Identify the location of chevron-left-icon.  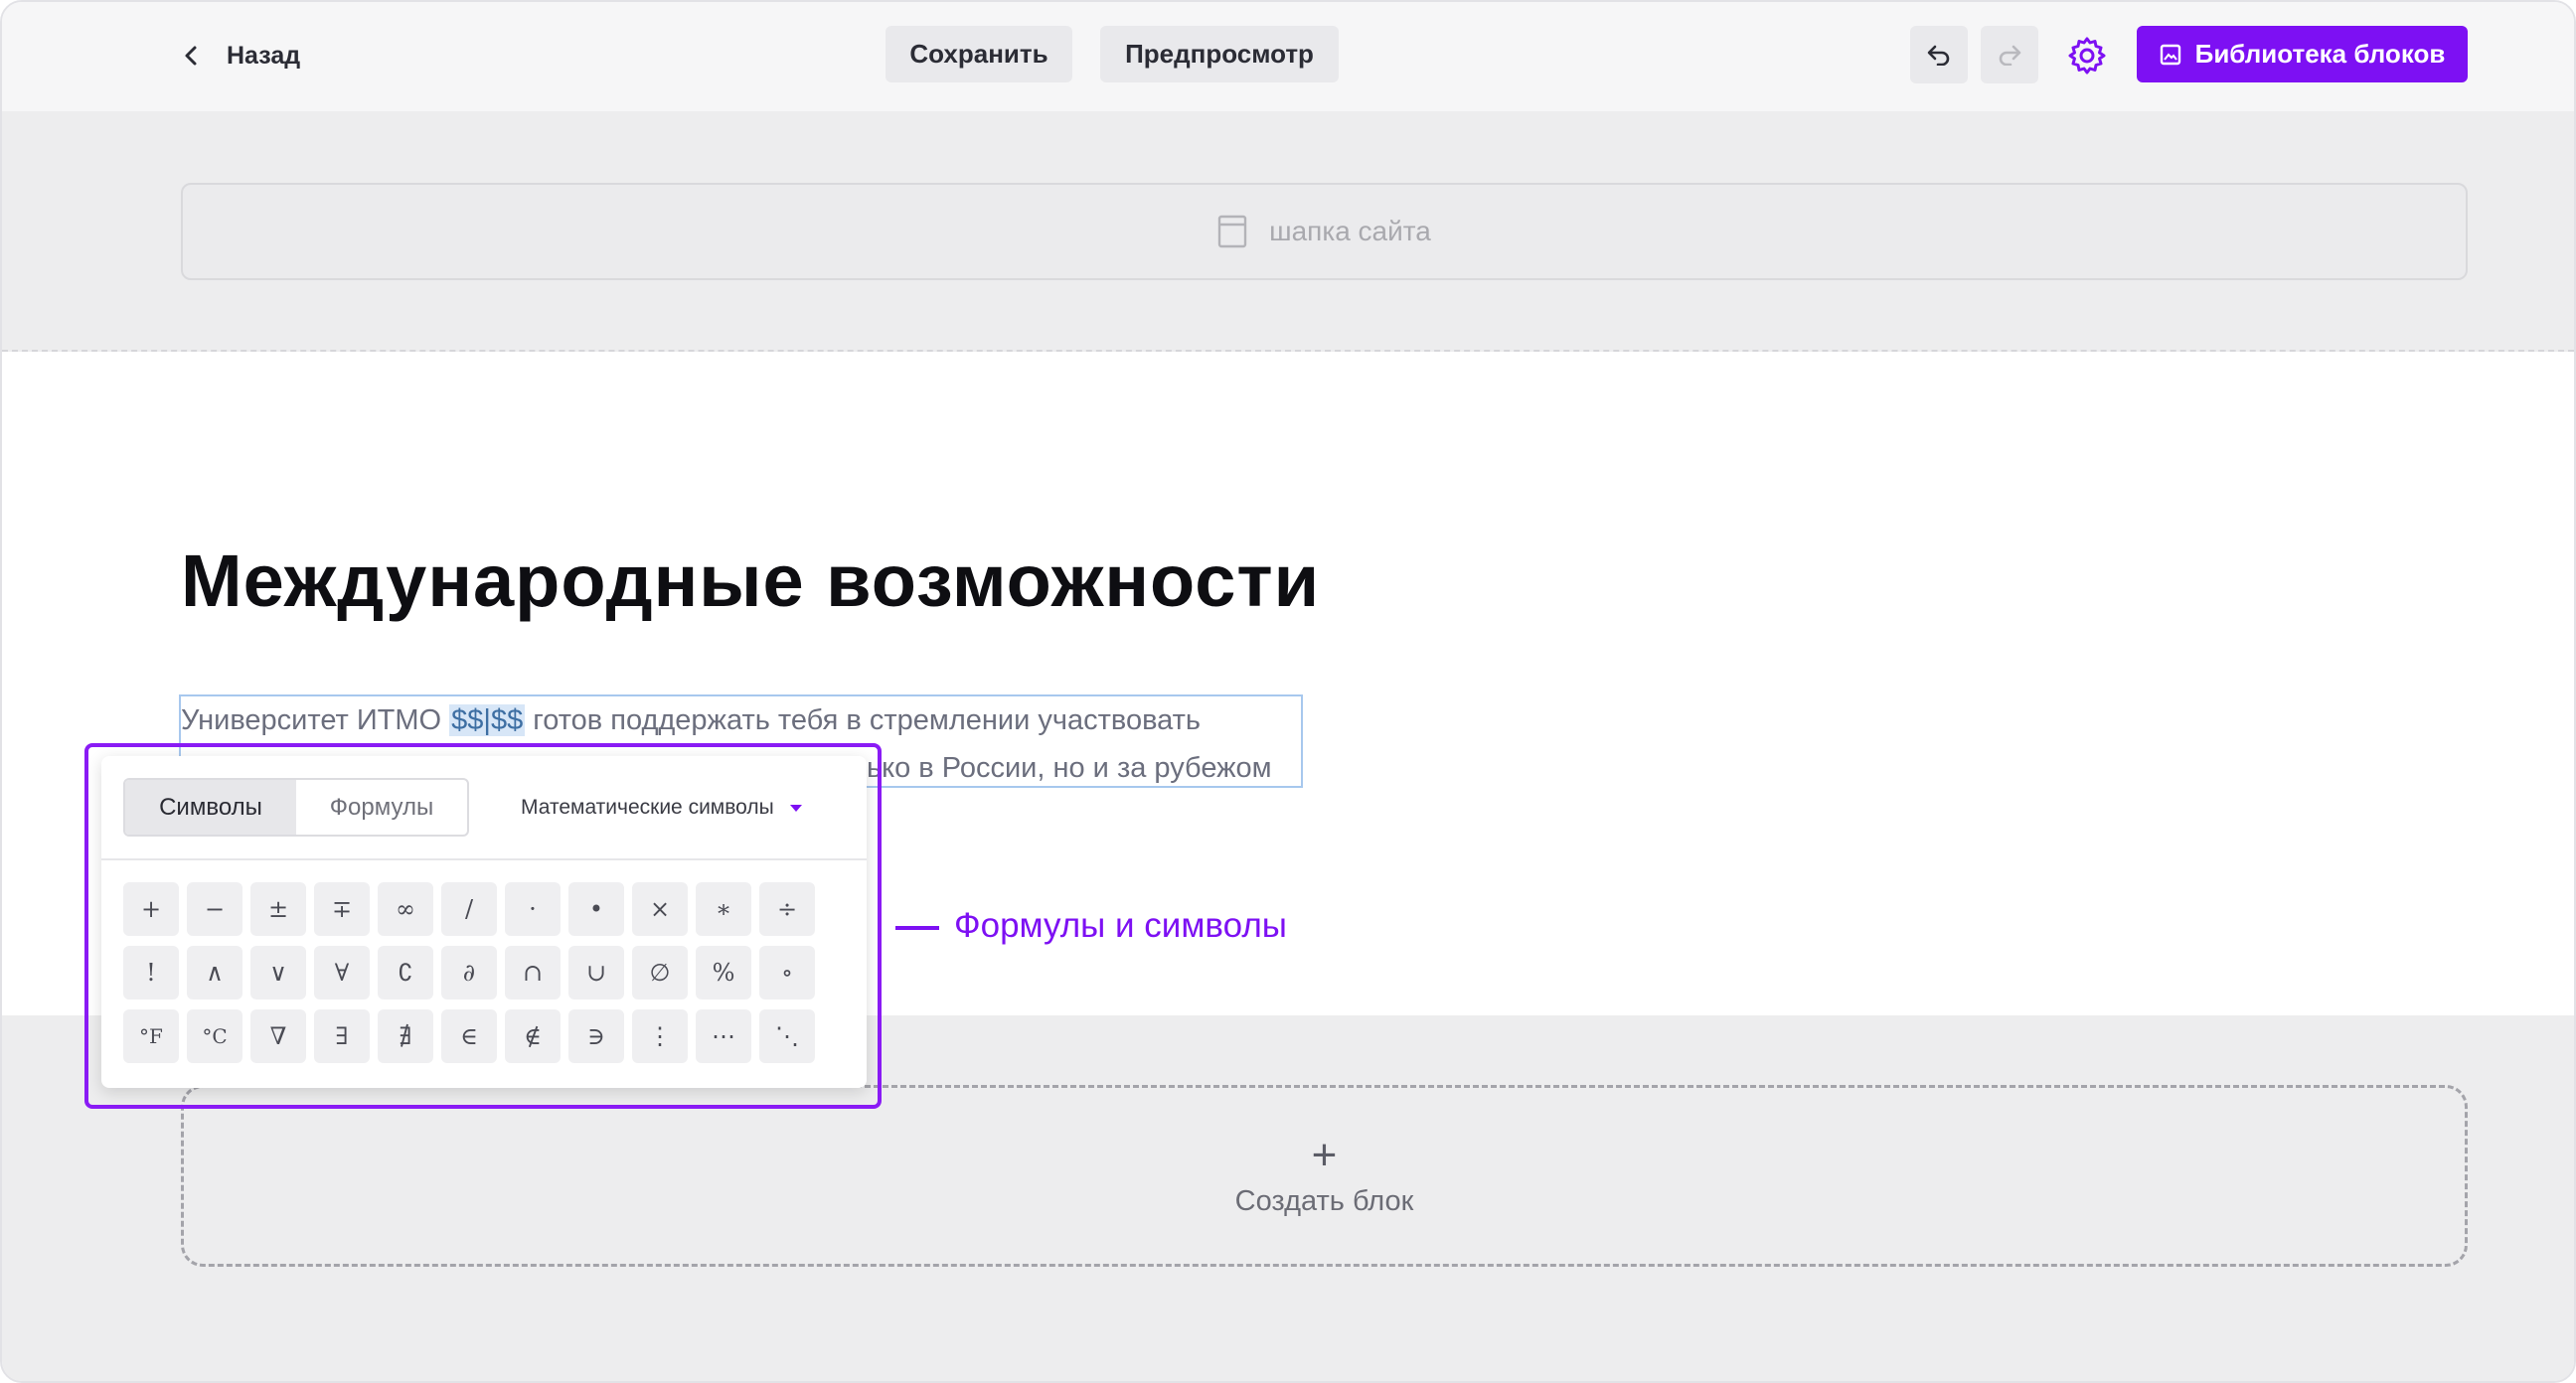
(191, 56).